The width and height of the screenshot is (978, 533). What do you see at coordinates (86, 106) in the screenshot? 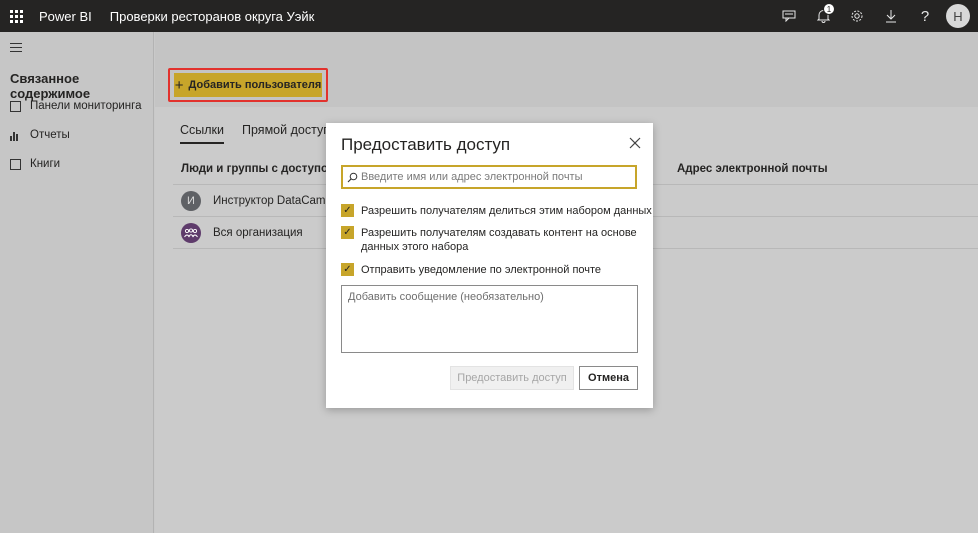
I see `sidebar-item-label: Панели мониторинга` at bounding box center [86, 106].